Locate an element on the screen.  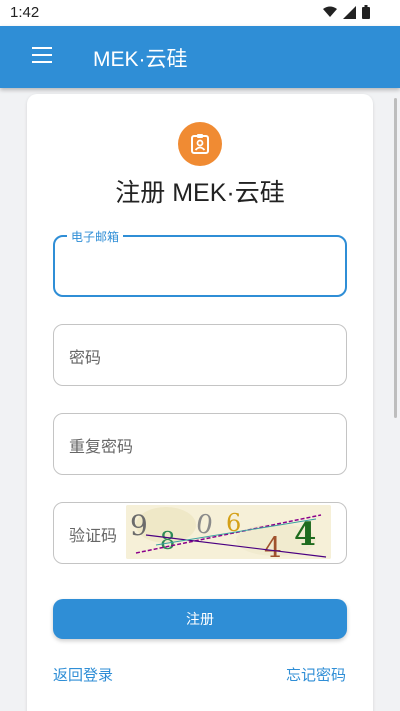
status-icons is located at coordinates (346, 12).